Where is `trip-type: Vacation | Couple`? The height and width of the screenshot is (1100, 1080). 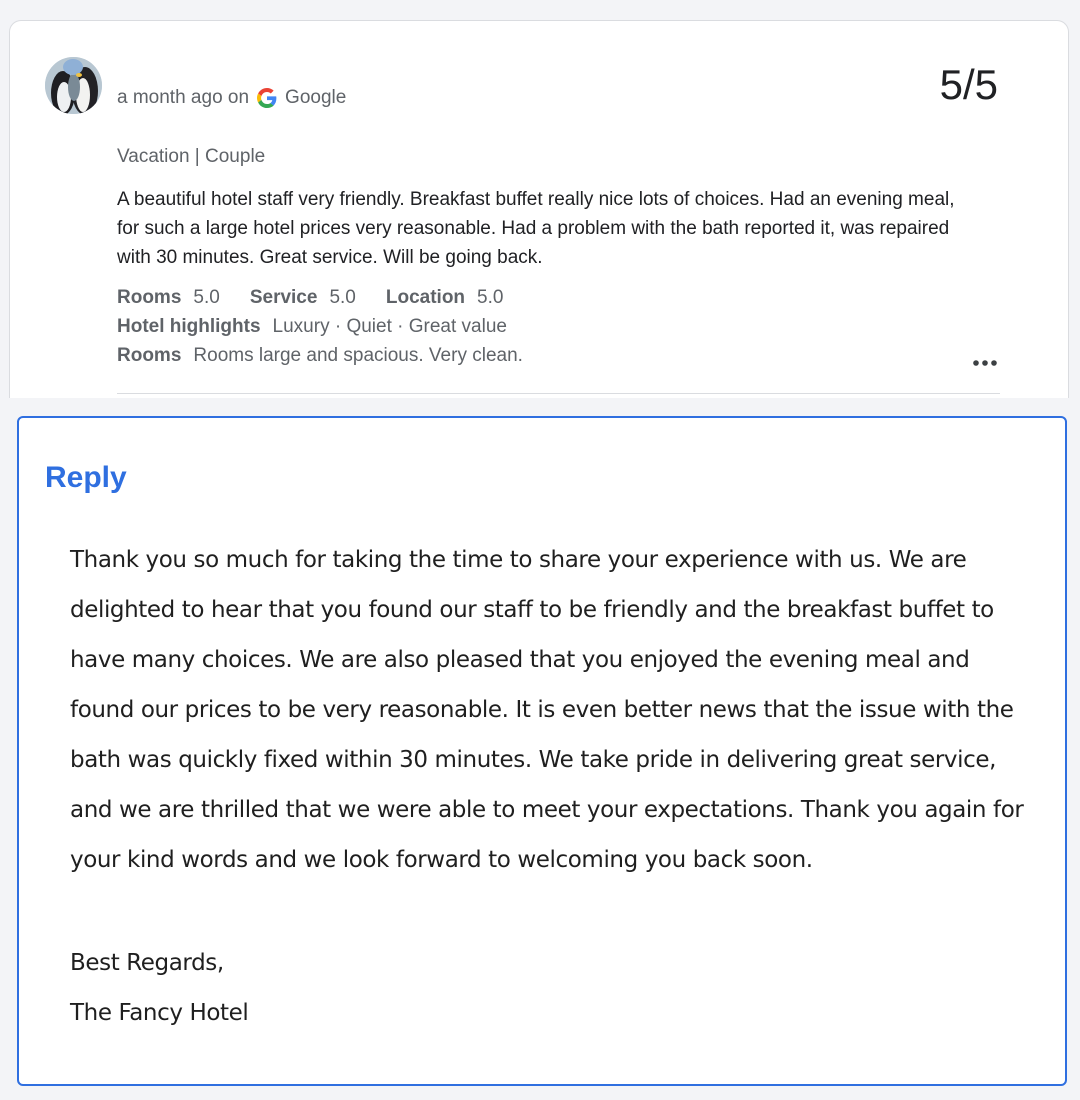
trip-type: Vacation | Couple is located at coordinates (191, 156).